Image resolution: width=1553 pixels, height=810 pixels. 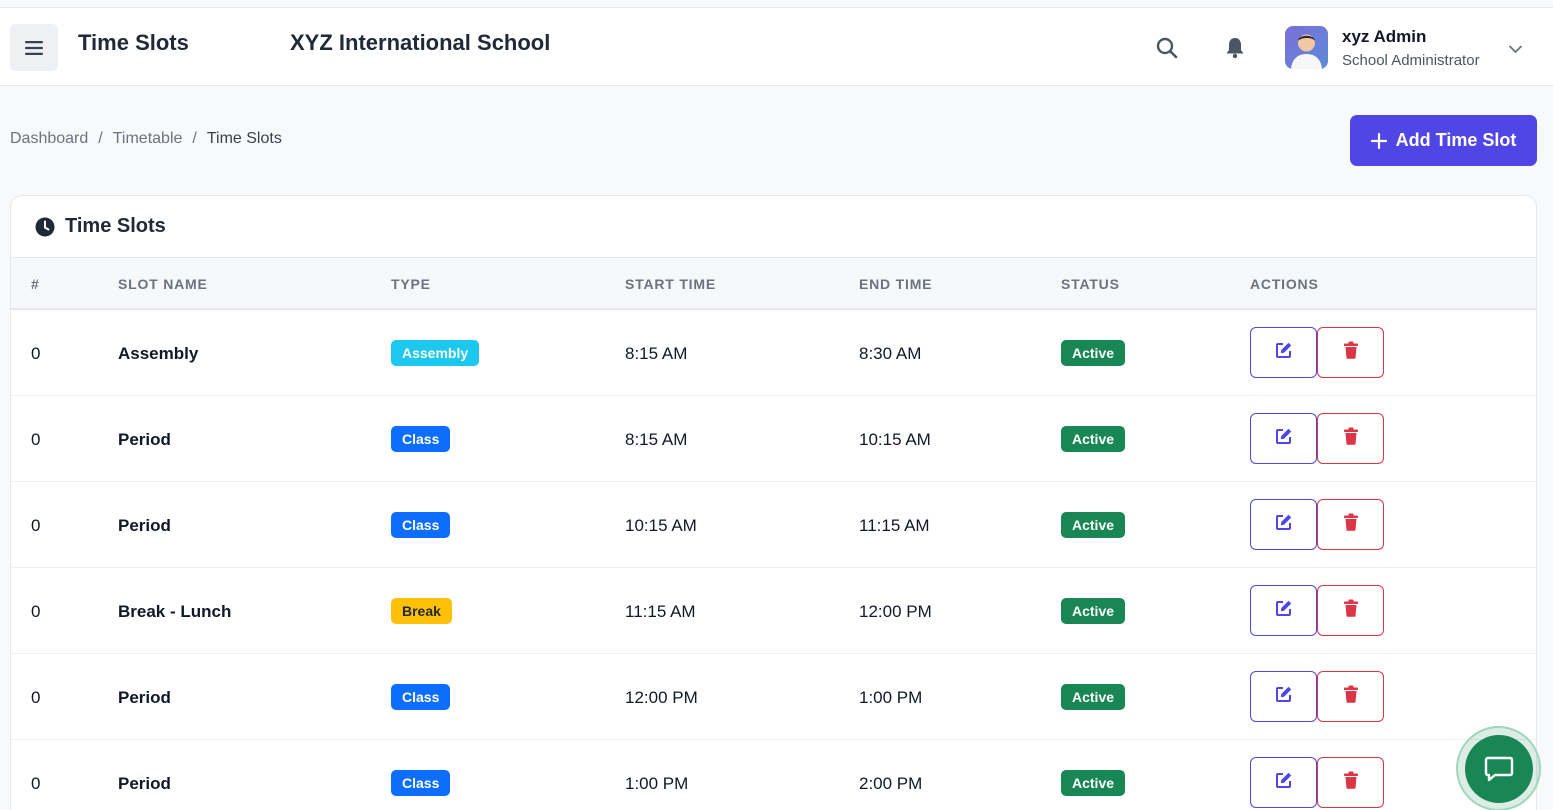 What do you see at coordinates (1384, 36) in the screenshot?
I see `user-name: xyz Admin` at bounding box center [1384, 36].